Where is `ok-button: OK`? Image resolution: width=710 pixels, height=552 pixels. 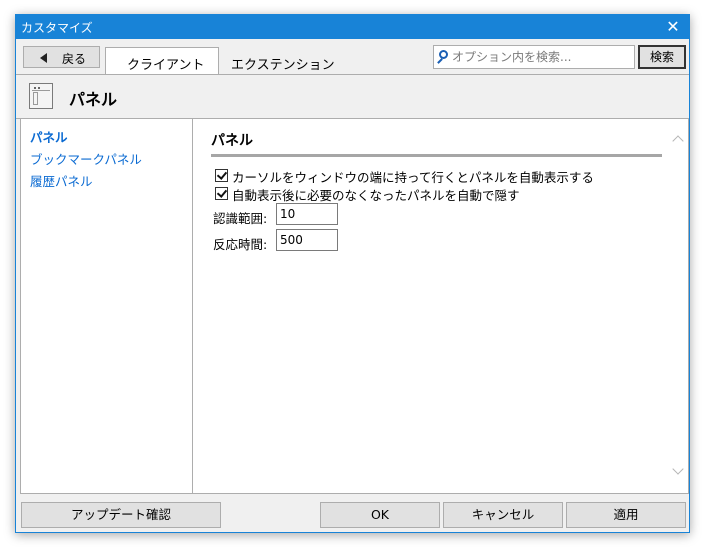 ok-button: OK is located at coordinates (380, 515).